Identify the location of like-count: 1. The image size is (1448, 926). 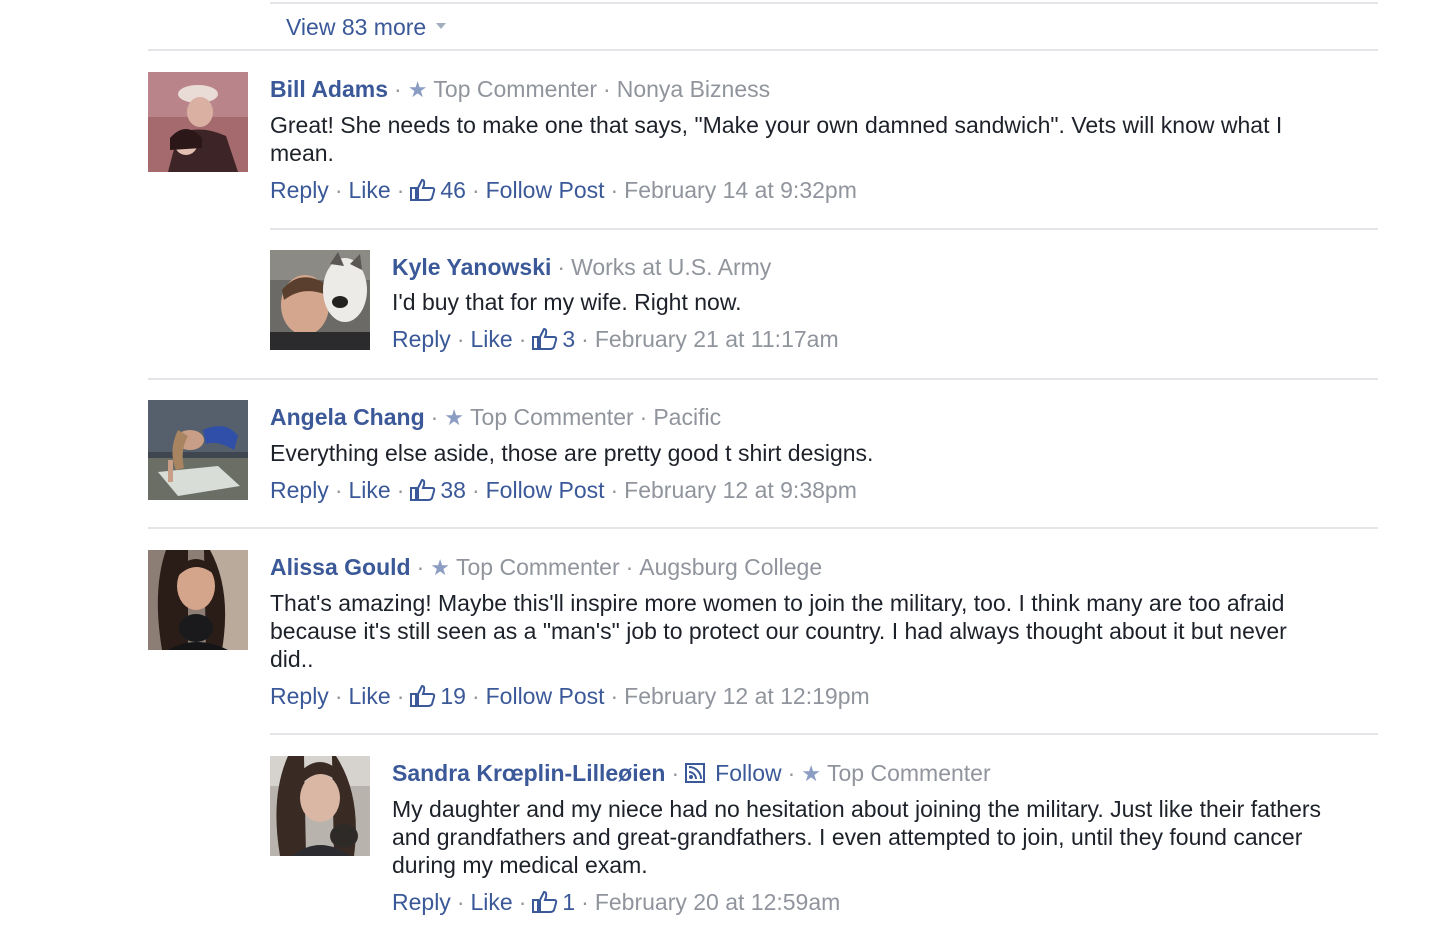
(553, 902).